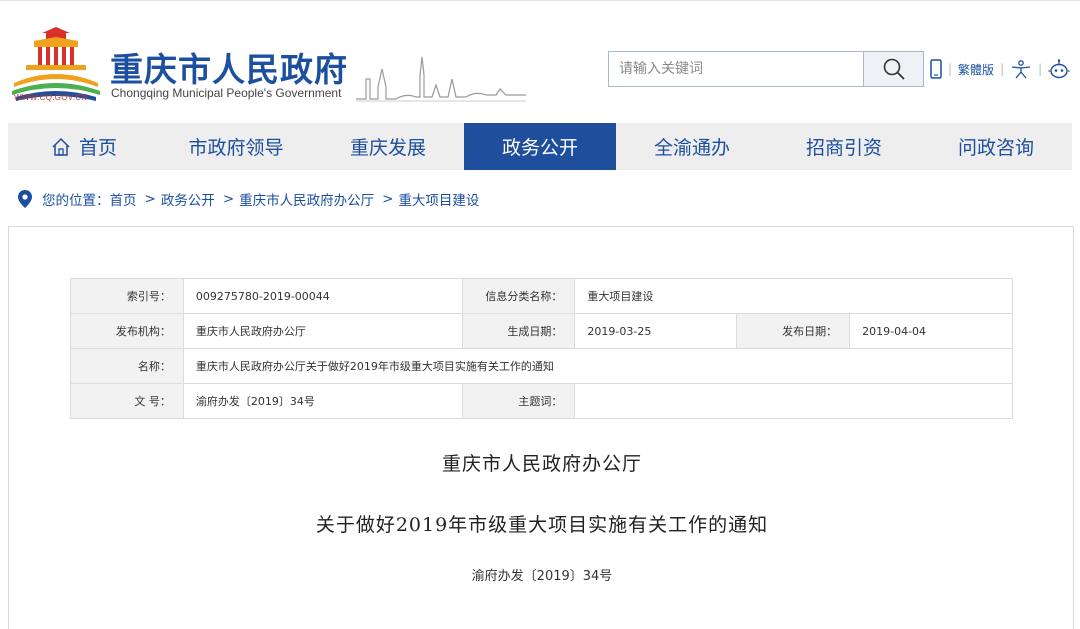 This screenshot has width=1080, height=629. Describe the element at coordinates (1021, 69) in the screenshot. I see `accessibility-icon` at that location.